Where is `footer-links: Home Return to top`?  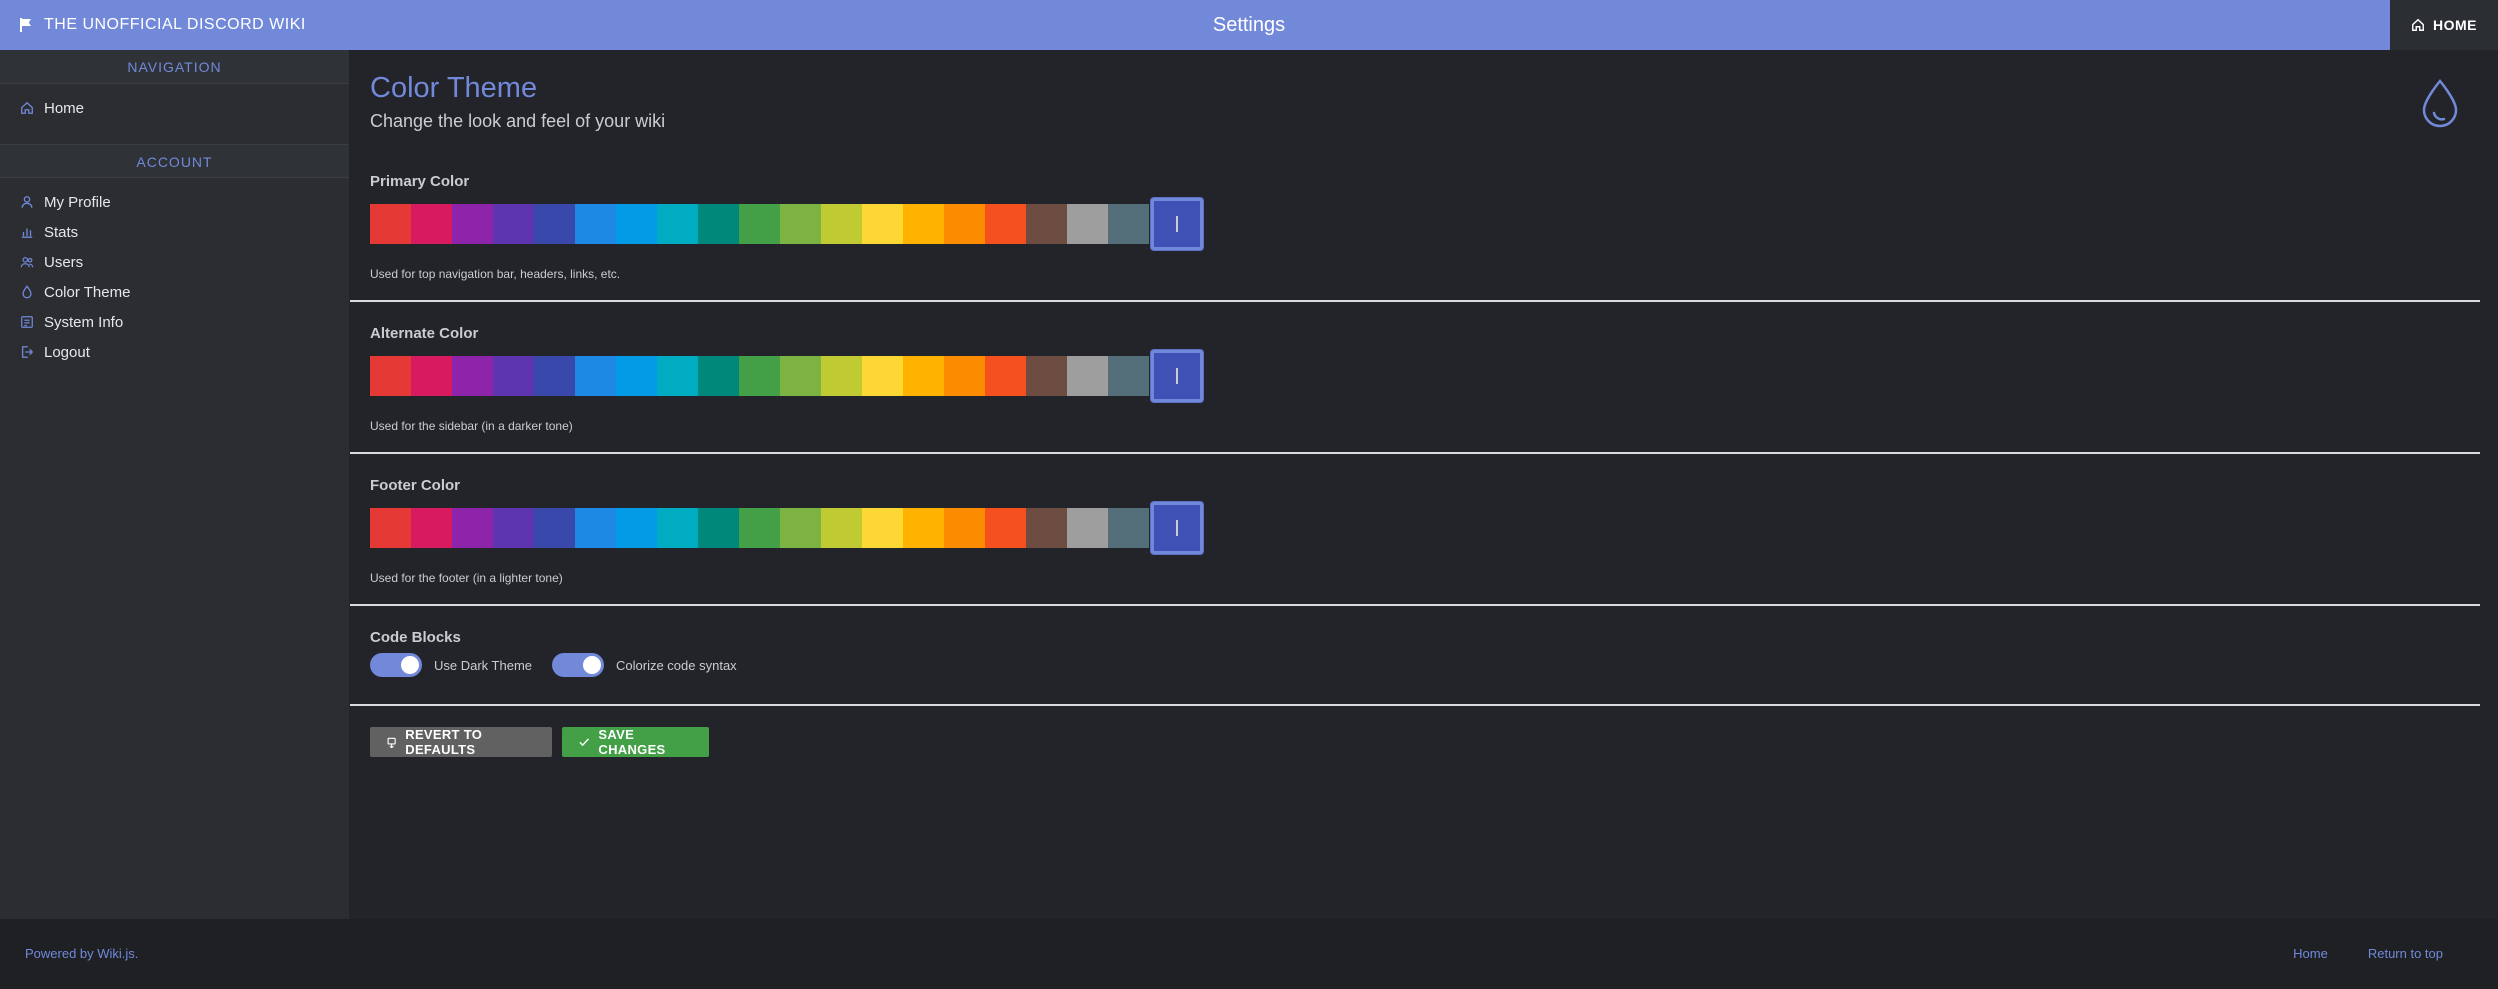
footer-links: Home Return to top is located at coordinates (2368, 954).